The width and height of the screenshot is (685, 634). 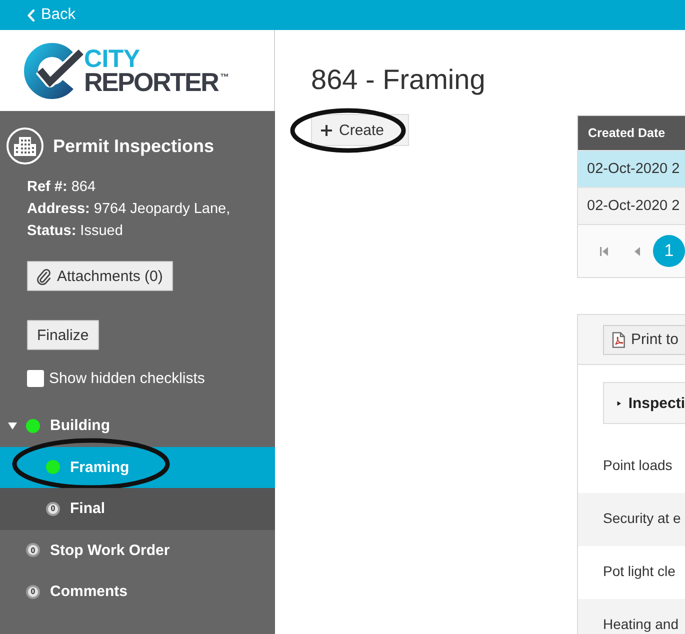 I want to click on checklist-row: Security at e, so click(x=631, y=519).